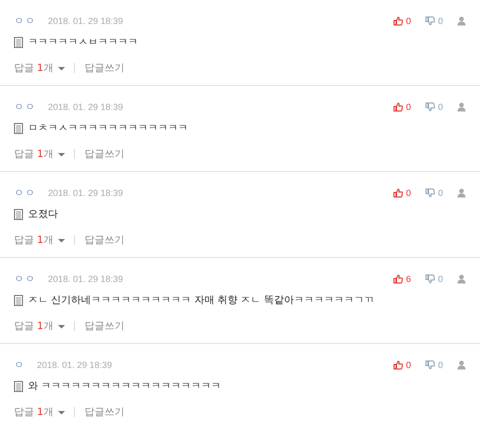 The image size is (480, 427). What do you see at coordinates (83, 42) in the screenshot?
I see `comment-text: ㅋㅋㅋㅋㅋㅅㅂㅋㅋㅋㅋ` at bounding box center [83, 42].